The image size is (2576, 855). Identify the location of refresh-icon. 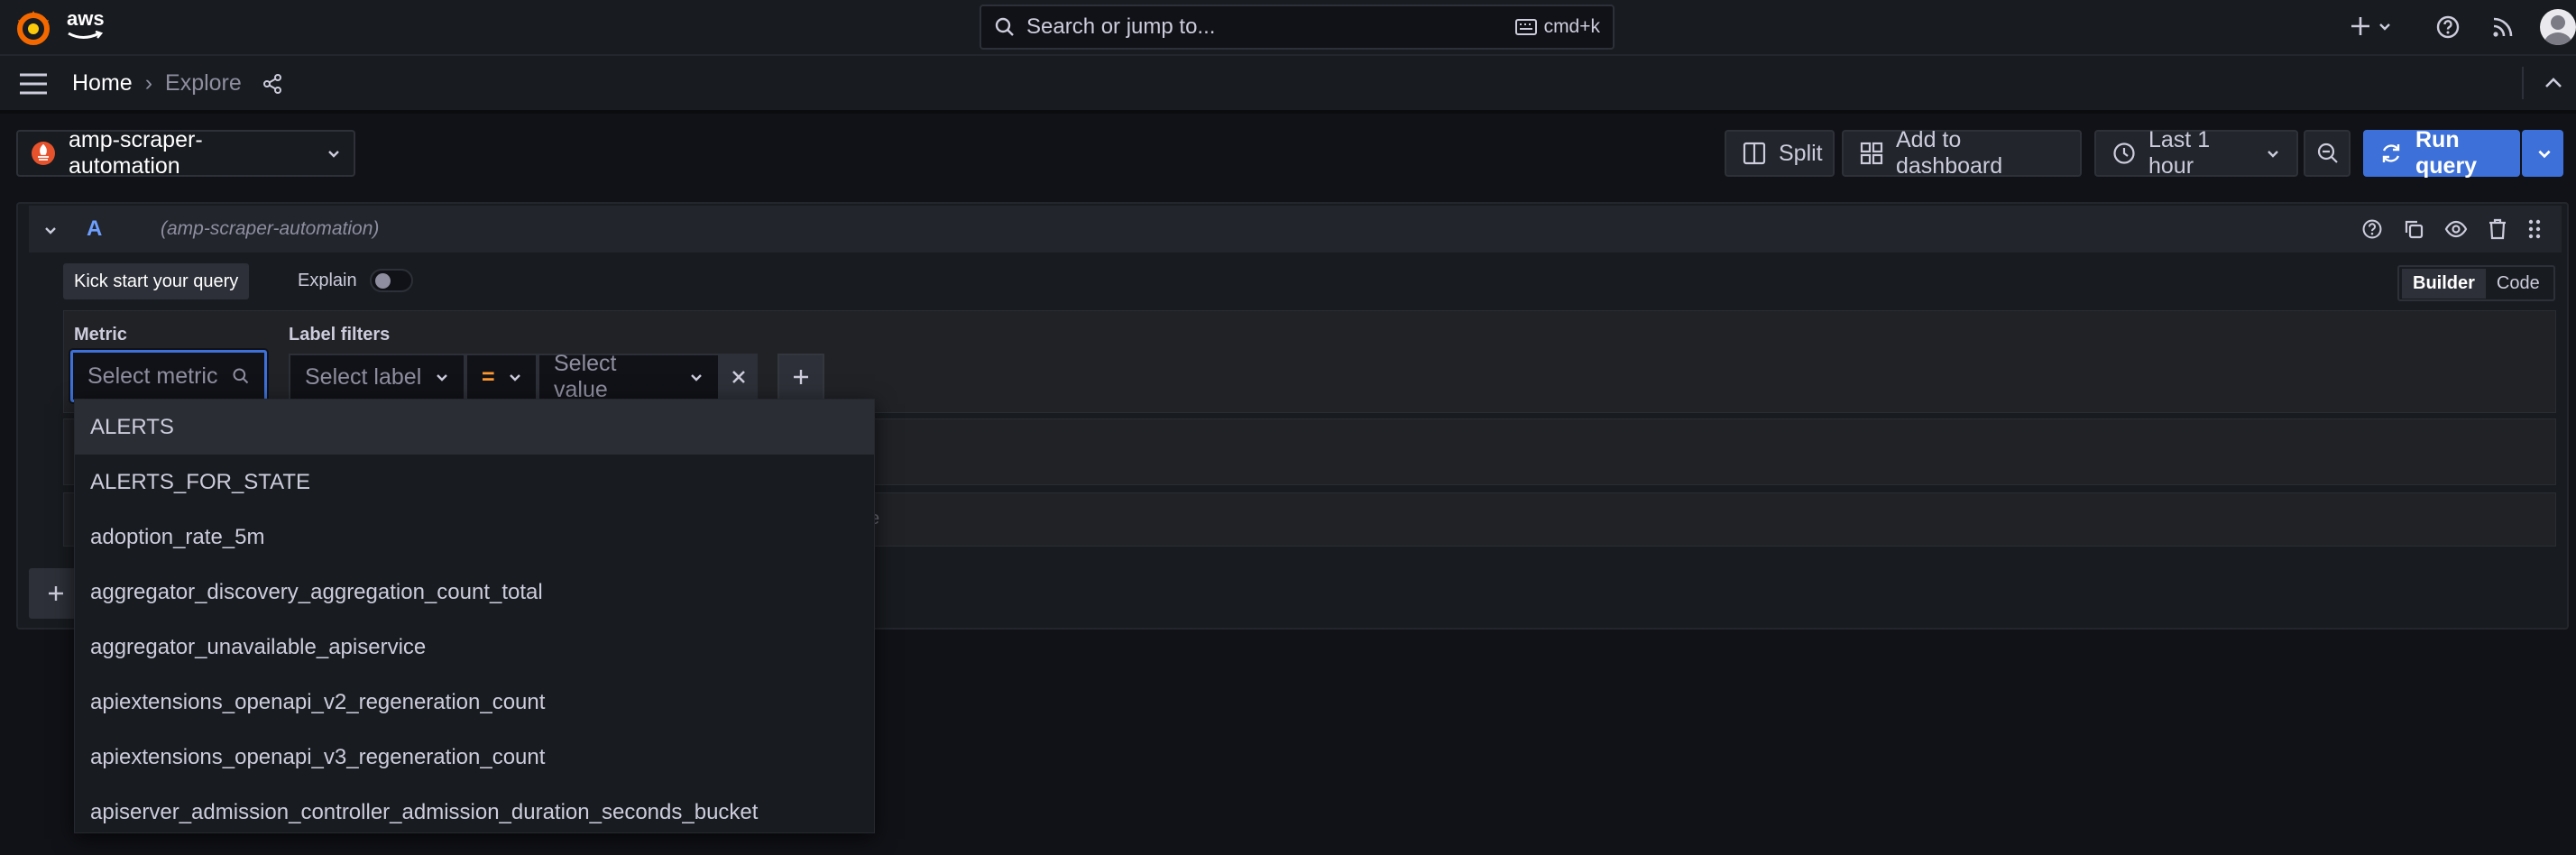
(2391, 153).